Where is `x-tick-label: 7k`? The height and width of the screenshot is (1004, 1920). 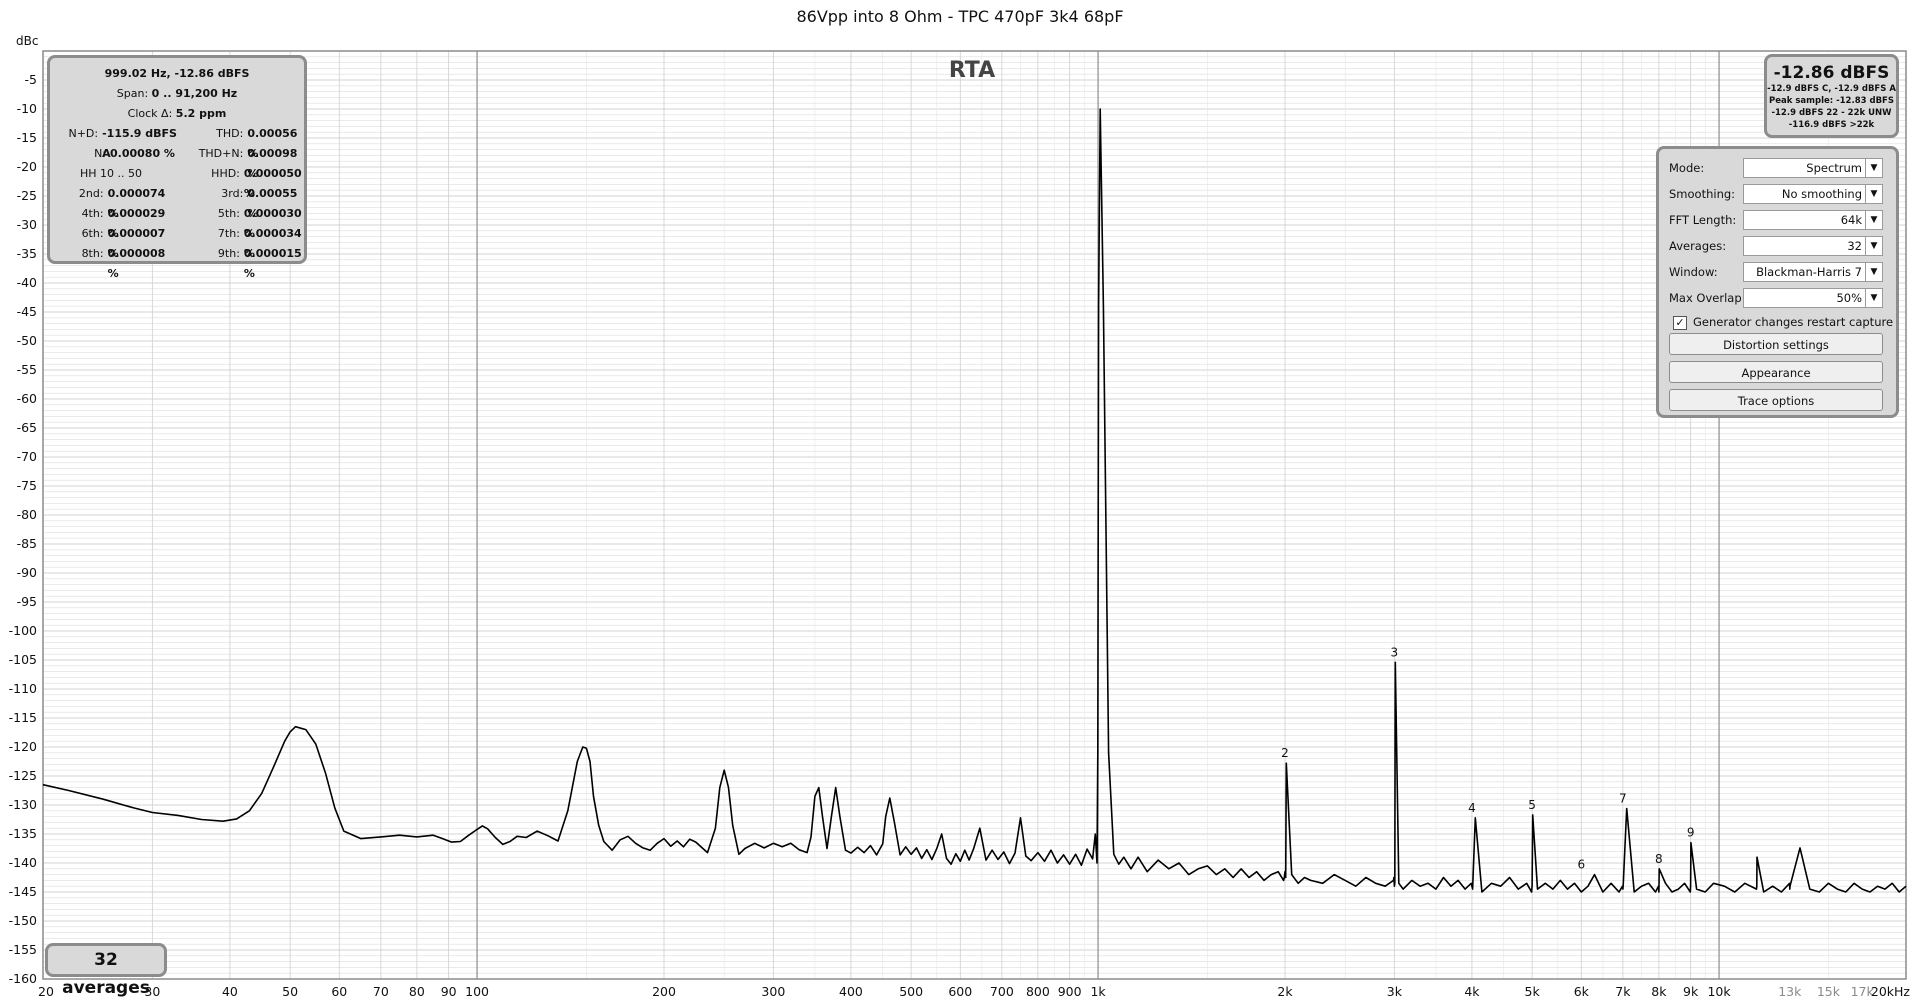
x-tick-label: 7k is located at coordinates (1623, 991).